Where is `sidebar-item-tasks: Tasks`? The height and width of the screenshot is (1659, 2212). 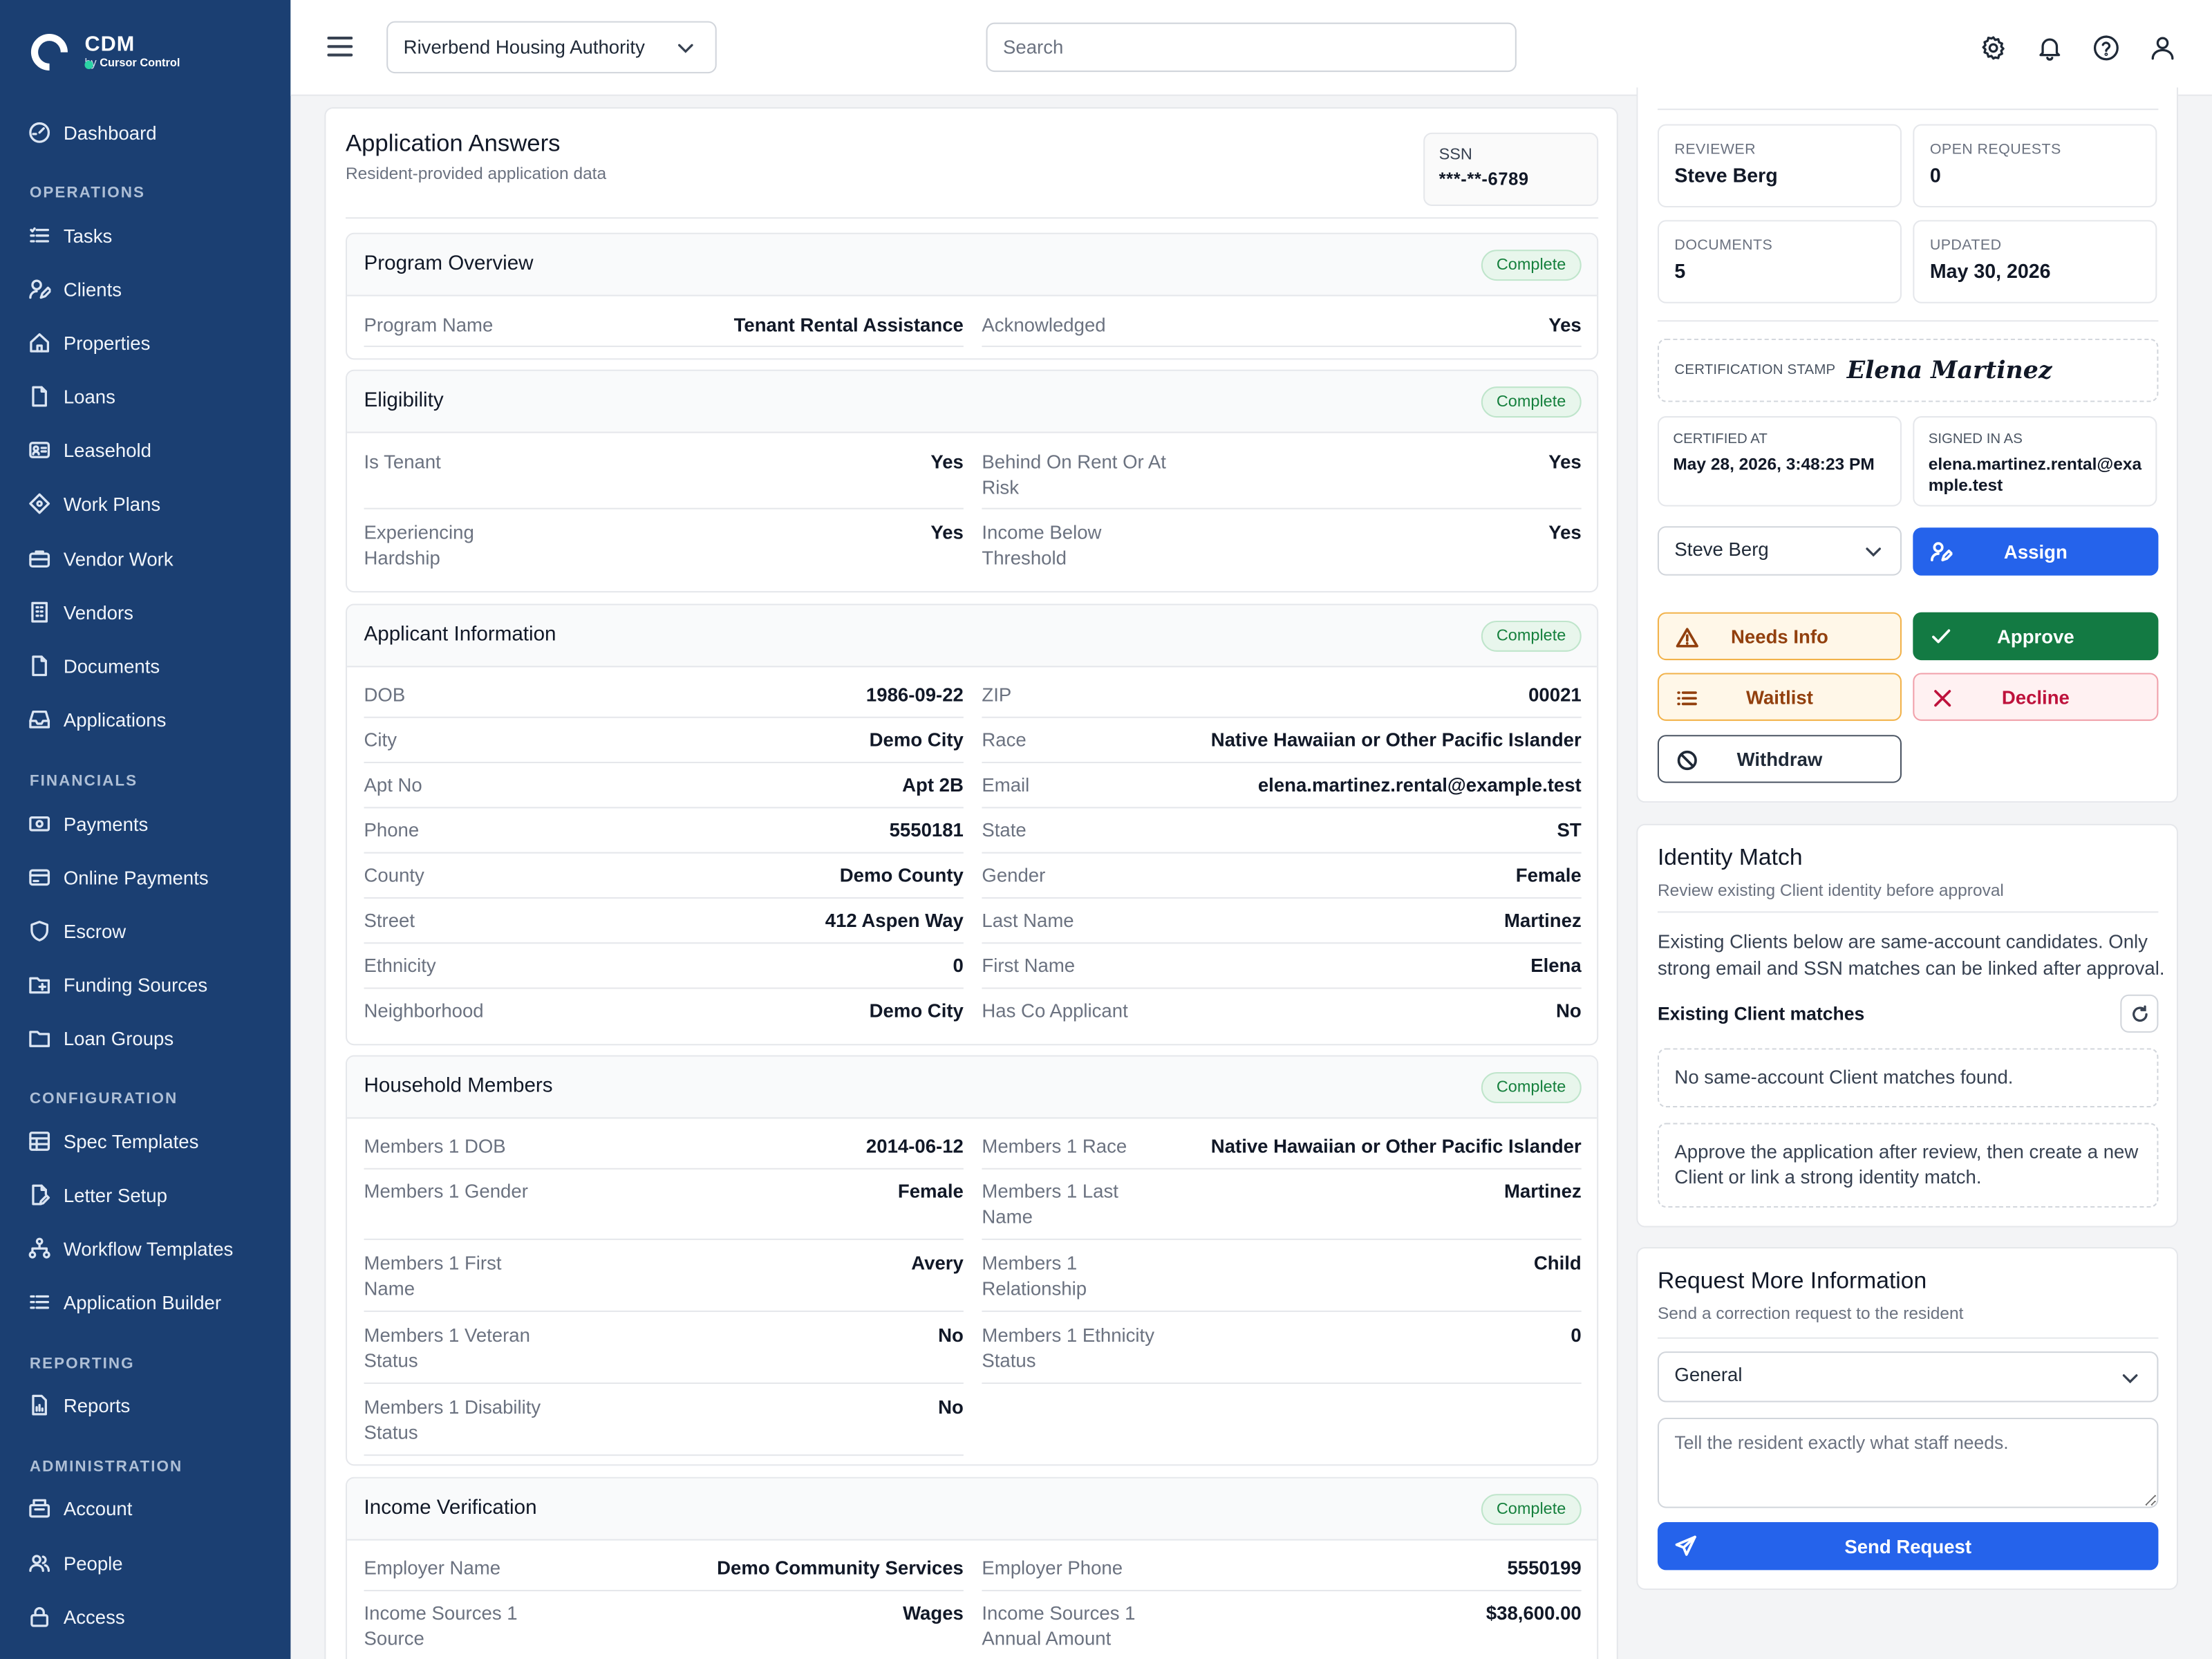
sidebar-item-tasks: Tasks is located at coordinates (70, 235).